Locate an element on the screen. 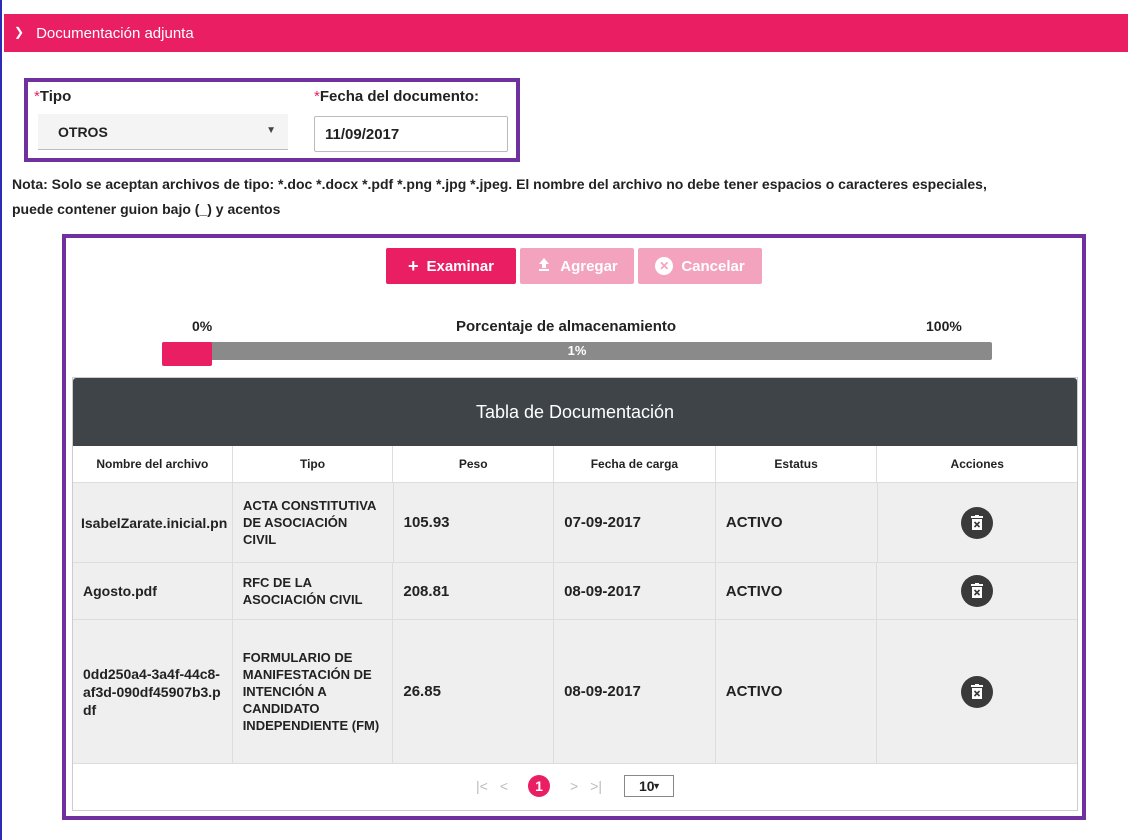 This screenshot has height=840, width=1128. fecha-label: *Fecha del documento: is located at coordinates (397, 96).